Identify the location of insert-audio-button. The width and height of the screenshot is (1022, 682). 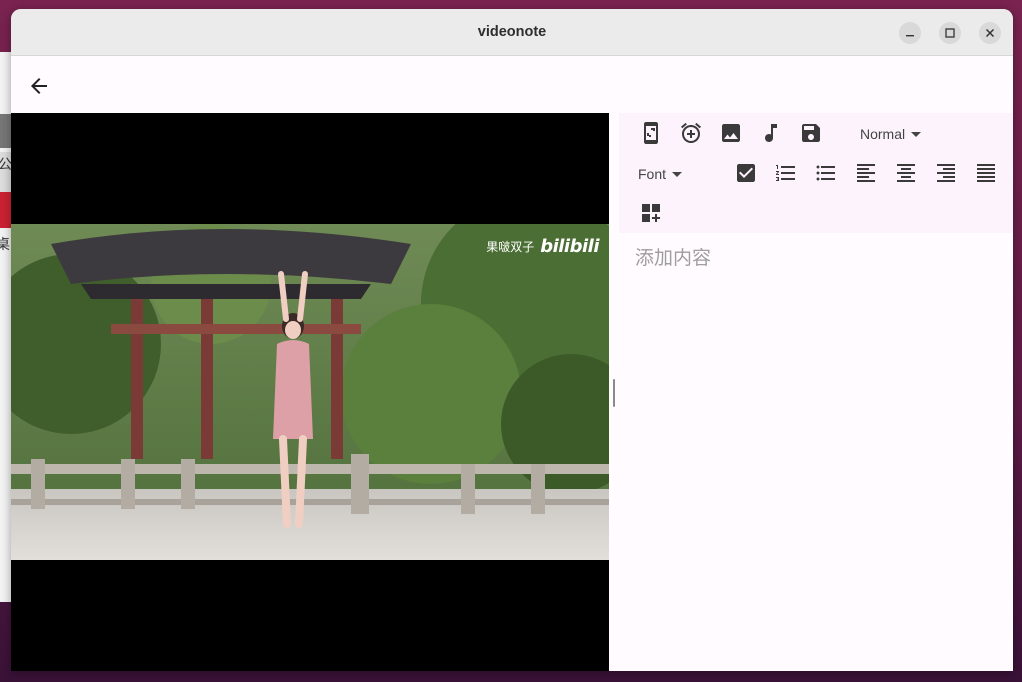
(771, 133).